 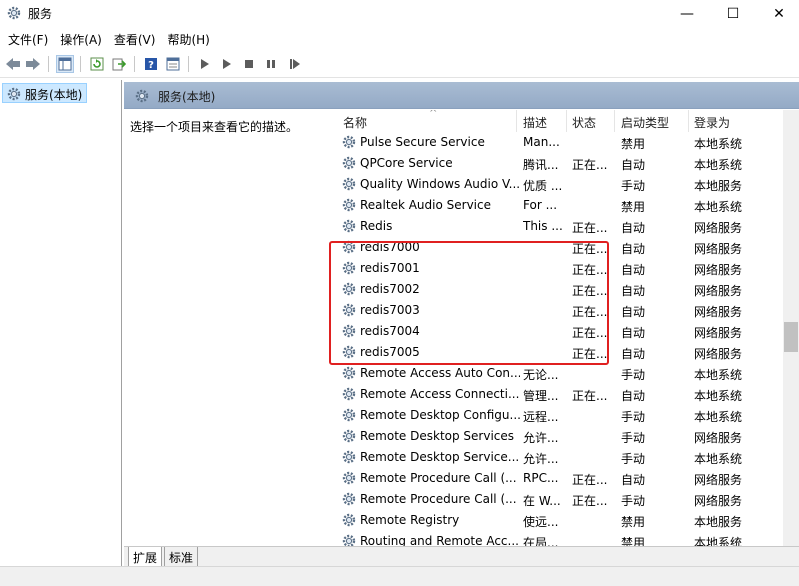 What do you see at coordinates (295, 64) in the screenshot?
I see `resume-service-icon` at bounding box center [295, 64].